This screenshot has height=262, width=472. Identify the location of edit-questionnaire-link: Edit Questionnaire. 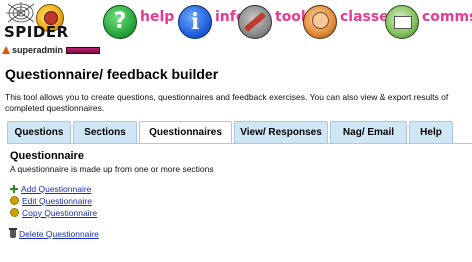
(57, 201).